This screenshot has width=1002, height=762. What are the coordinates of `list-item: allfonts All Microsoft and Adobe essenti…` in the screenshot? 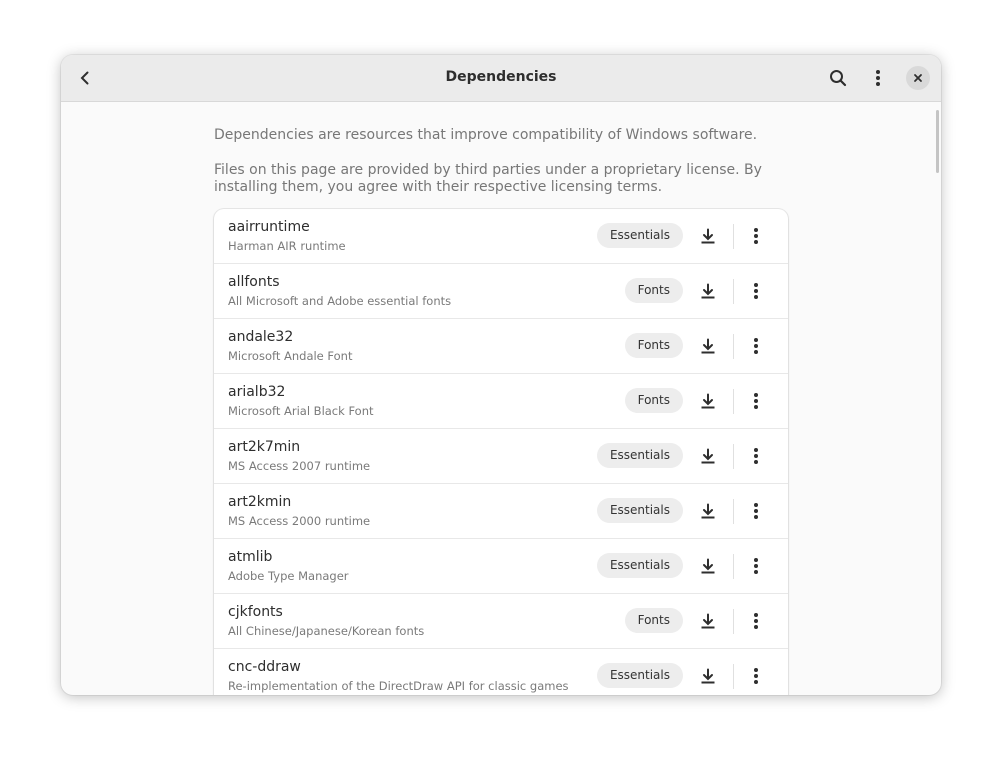 It's located at (501, 291).